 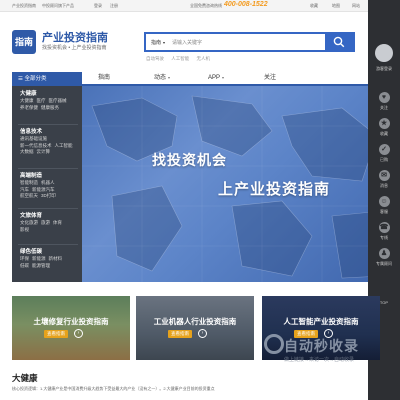 What do you see at coordinates (71, 328) in the screenshot?
I see `guide-card-soil: 土壤修复行业投资指南 查看指南 ›` at bounding box center [71, 328].